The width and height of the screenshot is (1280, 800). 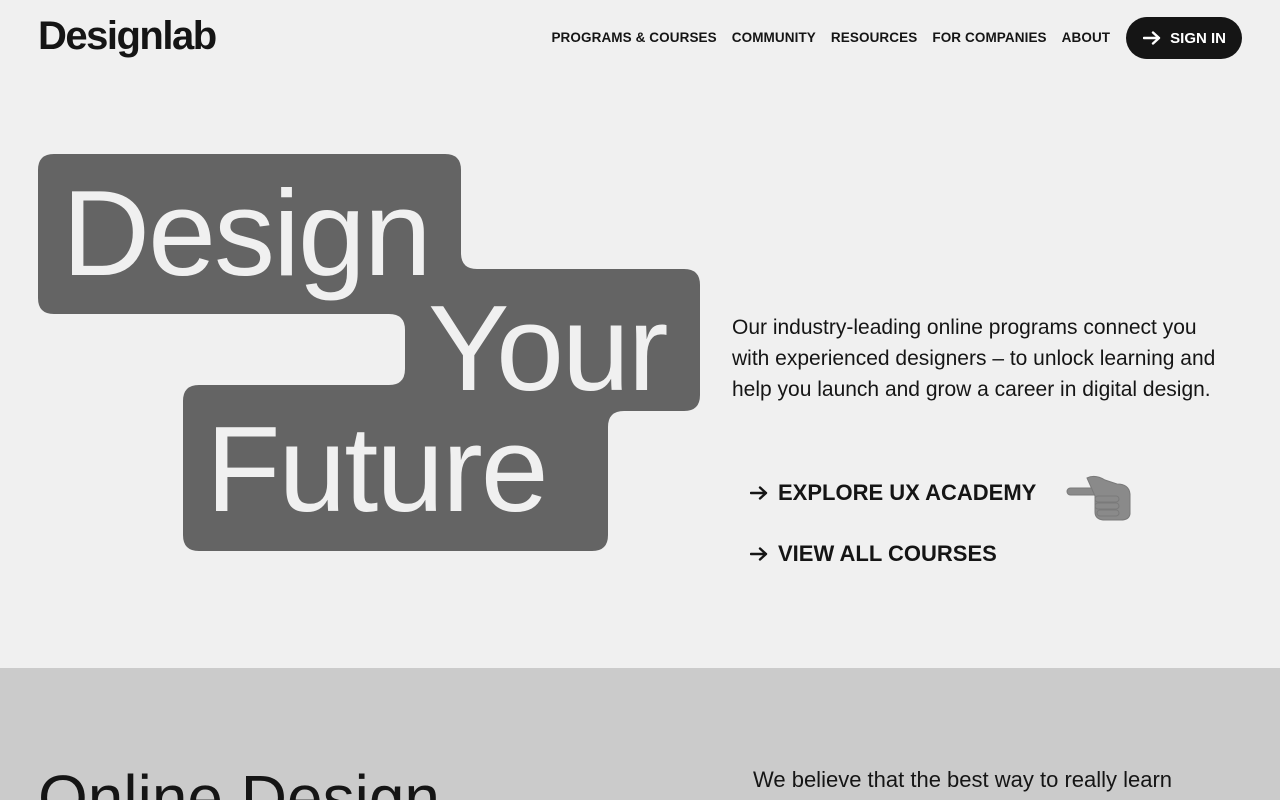 I want to click on sign-in-button: SIGN IN, so click(x=1184, y=38).